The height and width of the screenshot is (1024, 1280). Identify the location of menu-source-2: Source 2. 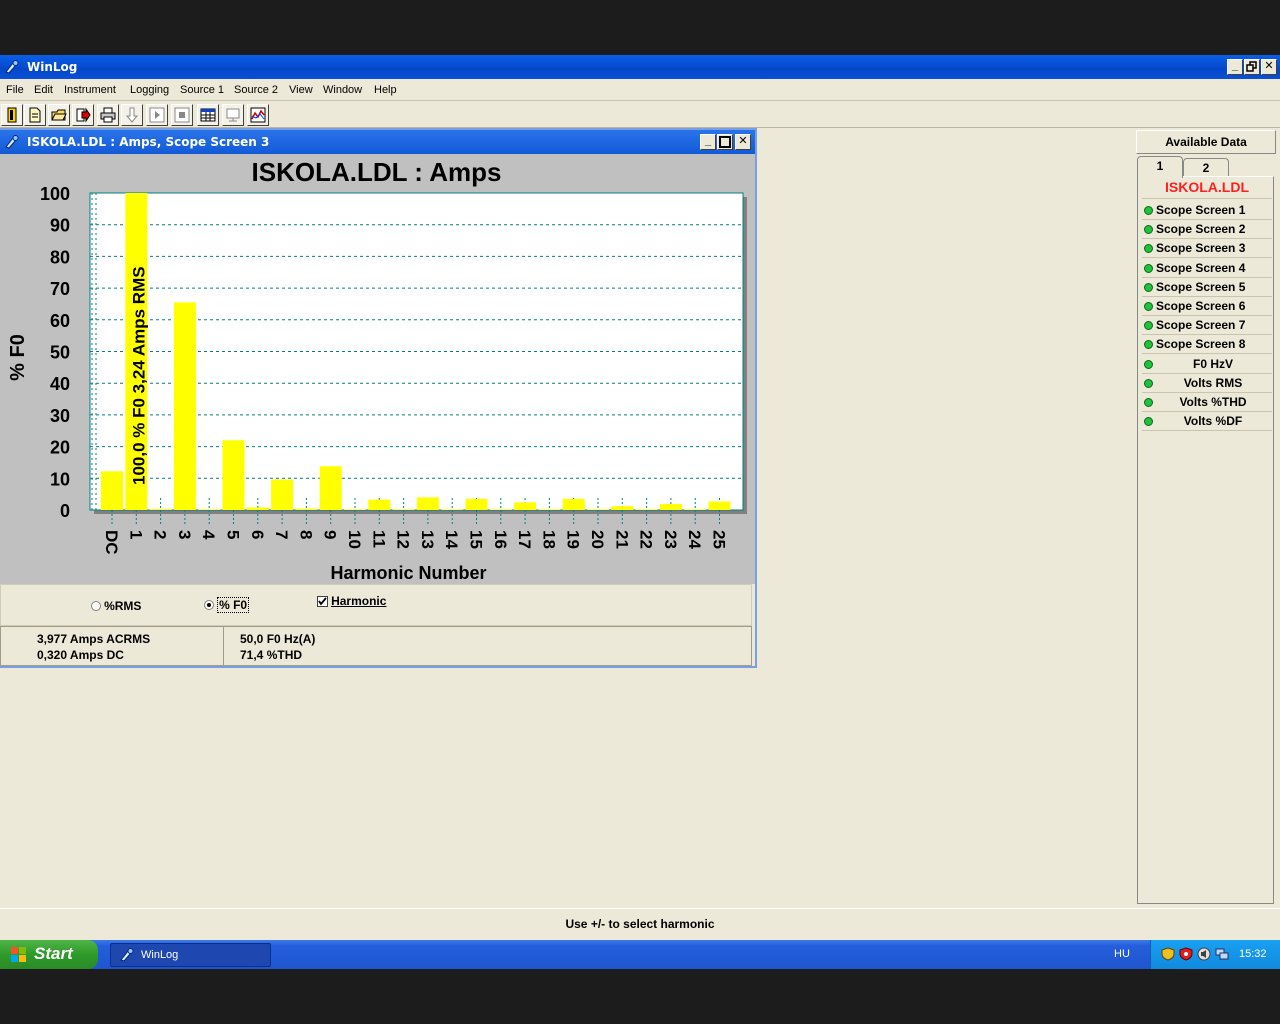
(256, 90).